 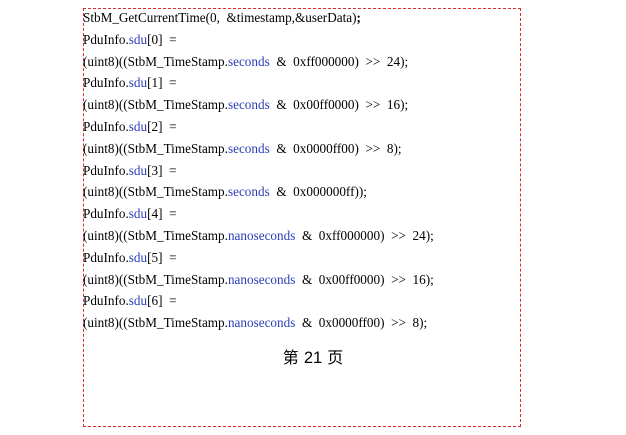 I want to click on code-text: [3] =, so click(x=162, y=170).